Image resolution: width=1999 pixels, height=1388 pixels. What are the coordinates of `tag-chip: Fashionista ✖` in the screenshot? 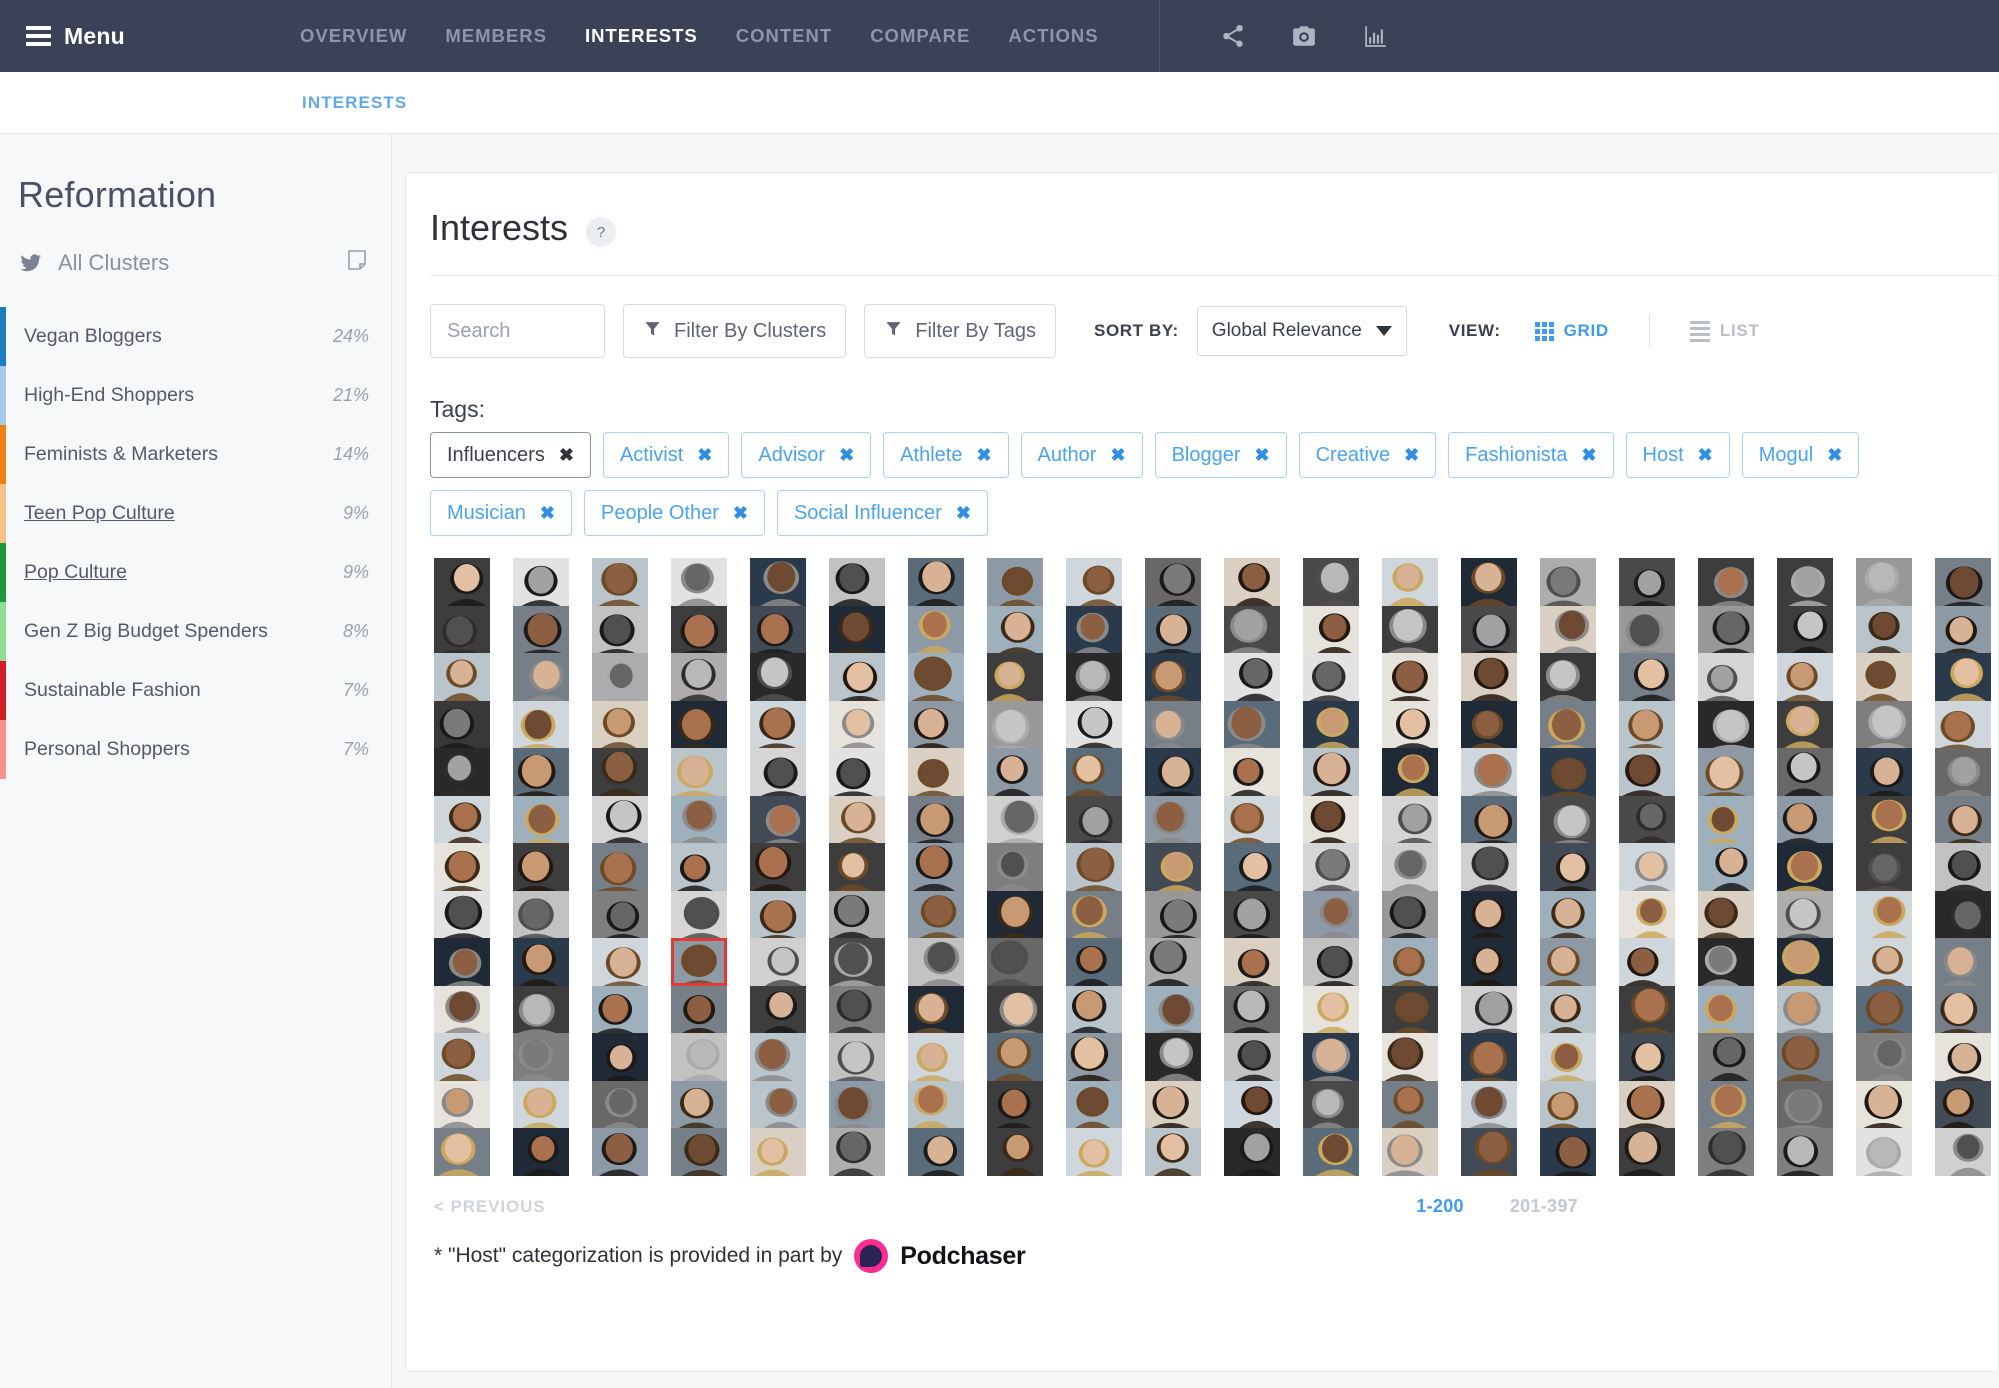 It's located at (1531, 455).